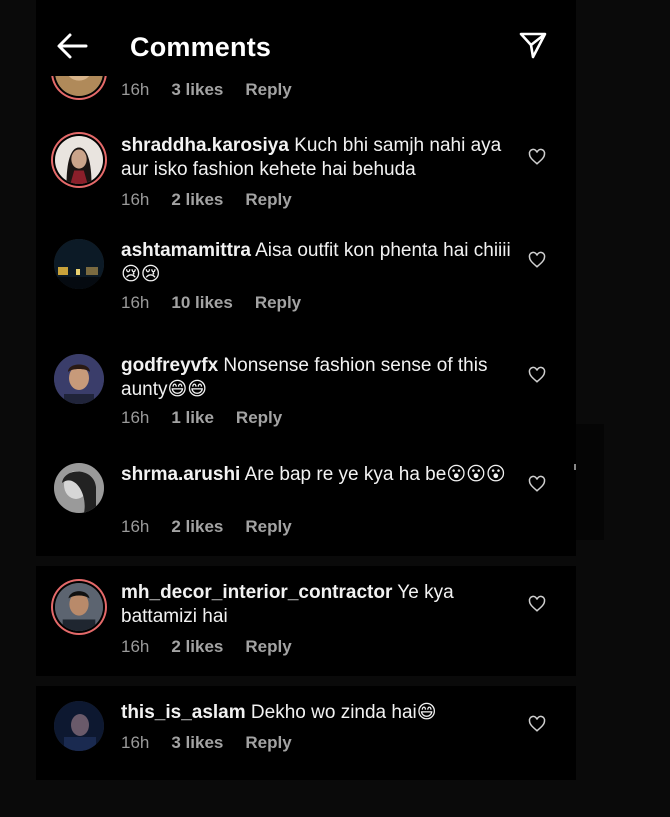 Image resolution: width=670 pixels, height=817 pixels. I want to click on send-icon, so click(533, 45).